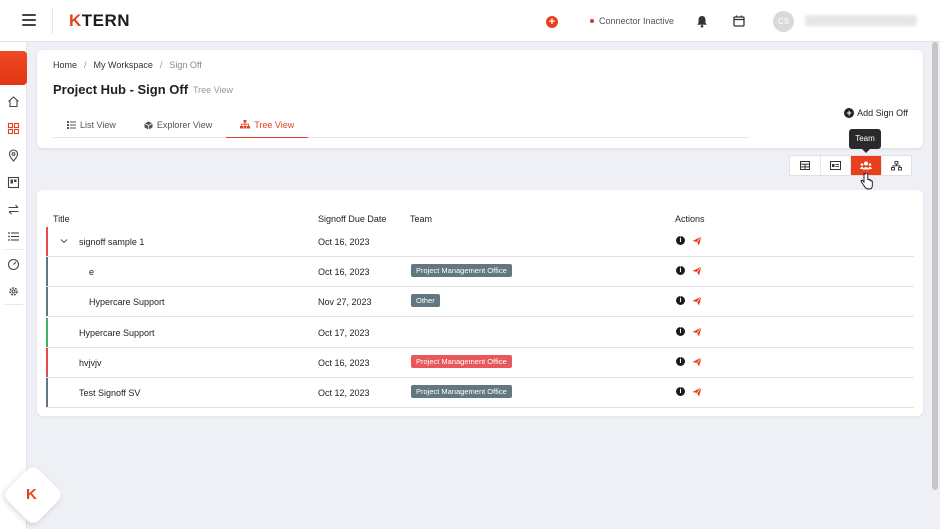 The image size is (940, 529). I want to click on table-row: signoff sample 1 Oct 16, 2023 i, so click(480, 242).